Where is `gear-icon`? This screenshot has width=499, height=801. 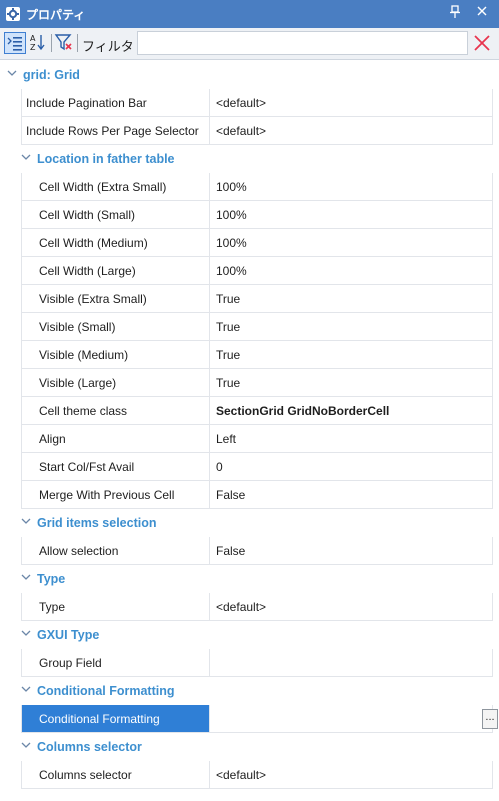
gear-icon is located at coordinates (13, 14).